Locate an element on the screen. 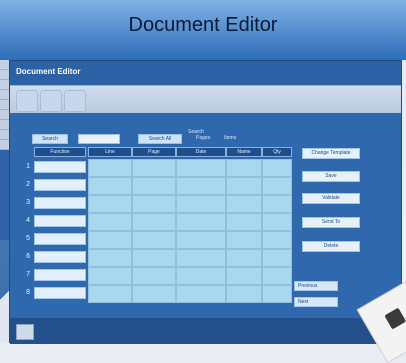 Image resolution: width=406 pixels, height=363 pixels. row-number: 5 is located at coordinates (28, 238).